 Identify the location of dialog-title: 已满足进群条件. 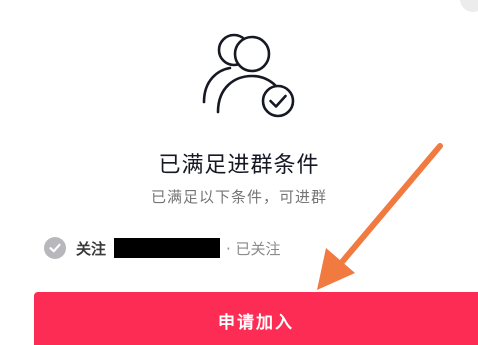
(239, 165).